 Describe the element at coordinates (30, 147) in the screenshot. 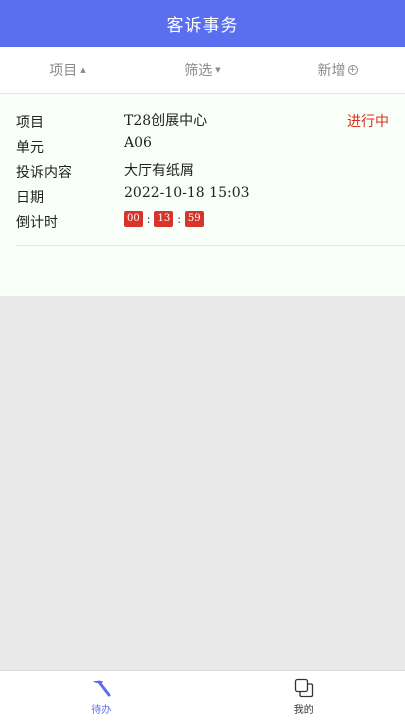

I see `field-label: 单元` at that location.